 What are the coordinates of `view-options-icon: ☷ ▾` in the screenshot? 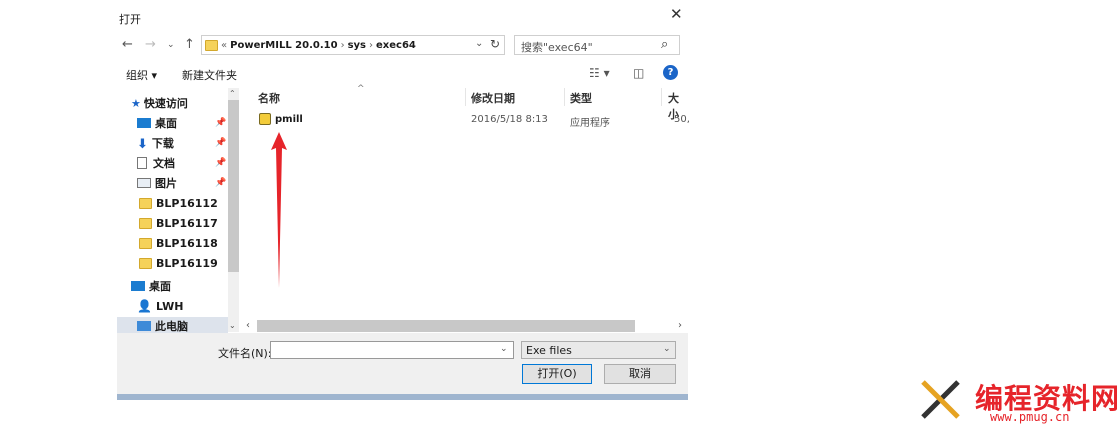 It's located at (599, 73).